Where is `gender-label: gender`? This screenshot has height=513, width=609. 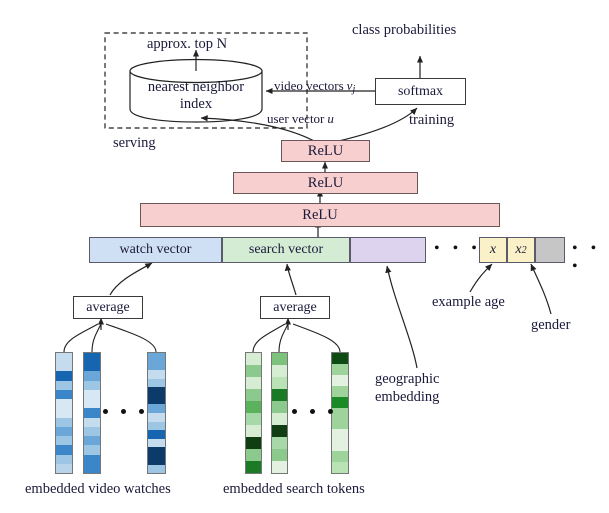
gender-label: gender is located at coordinates (551, 325).